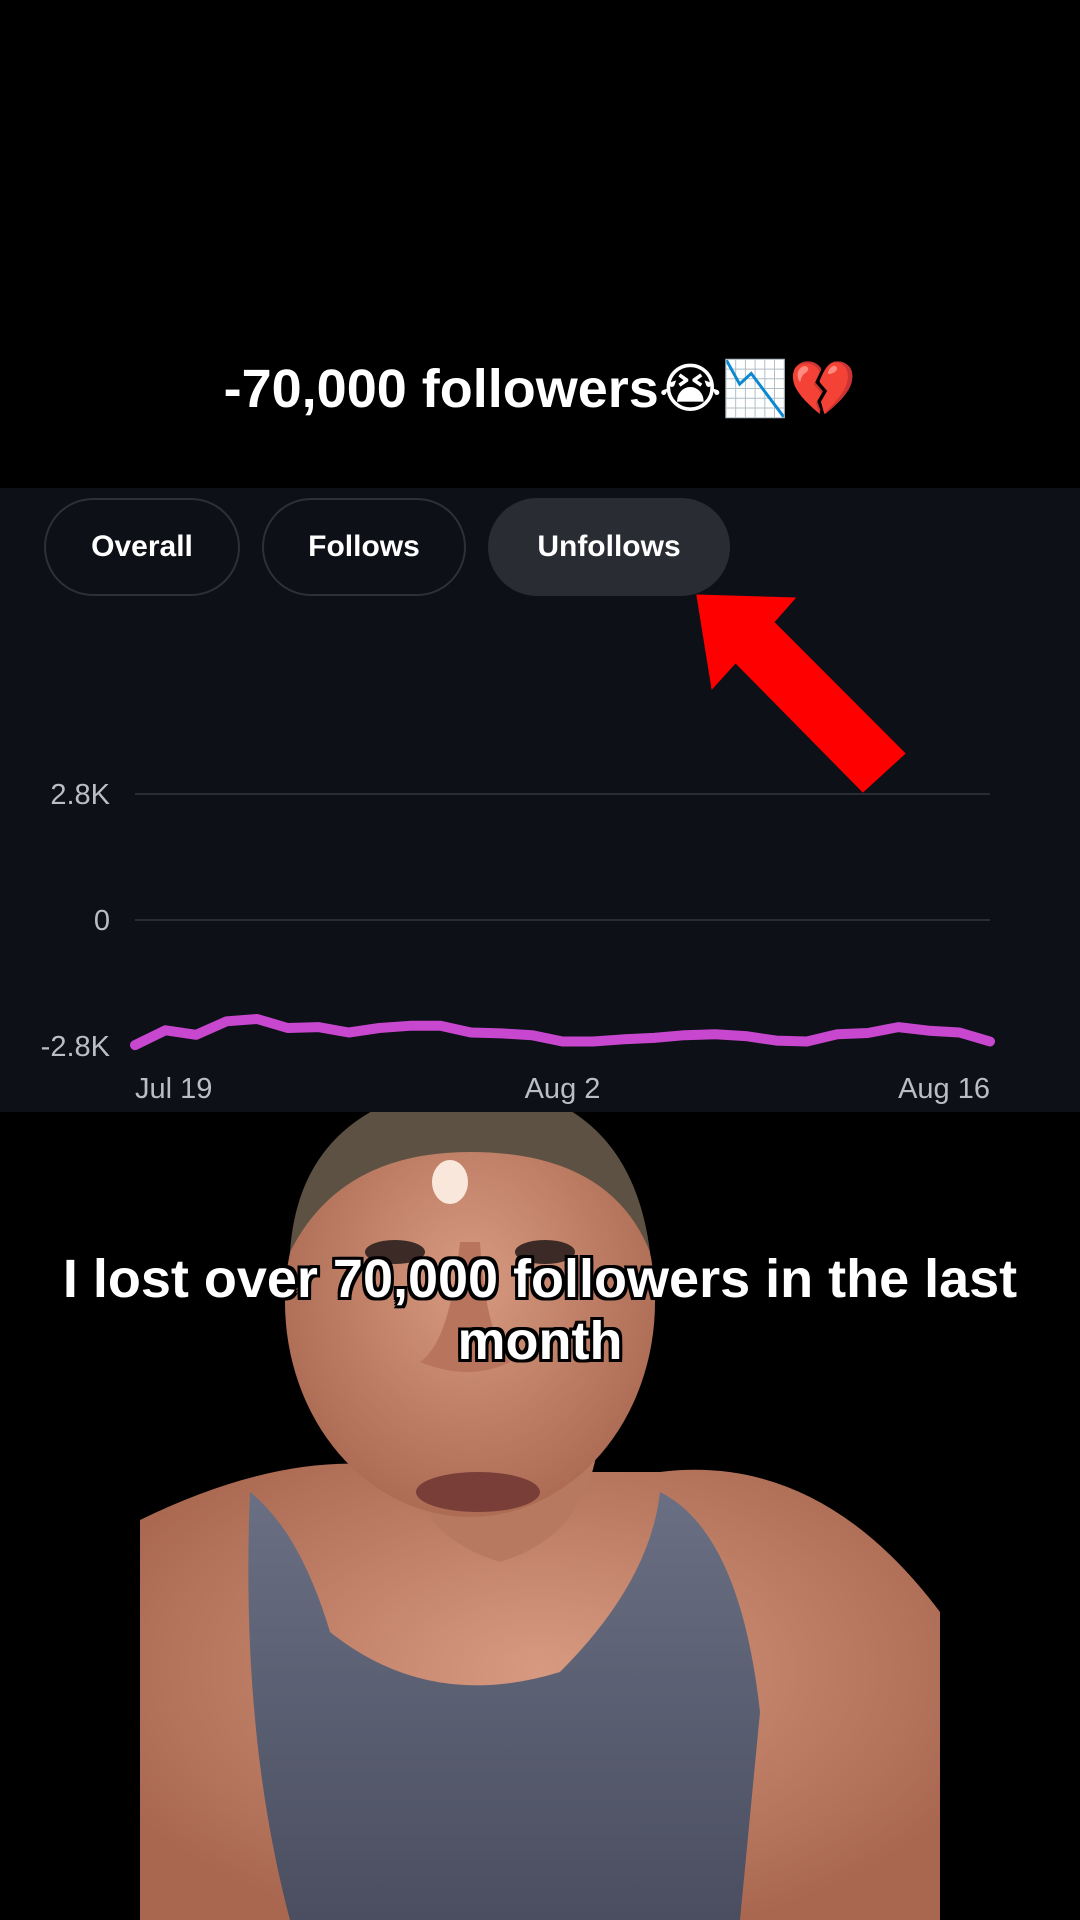 This screenshot has width=1080, height=1920. What do you see at coordinates (609, 547) in the screenshot?
I see `tab-unfollows: Unfollows` at bounding box center [609, 547].